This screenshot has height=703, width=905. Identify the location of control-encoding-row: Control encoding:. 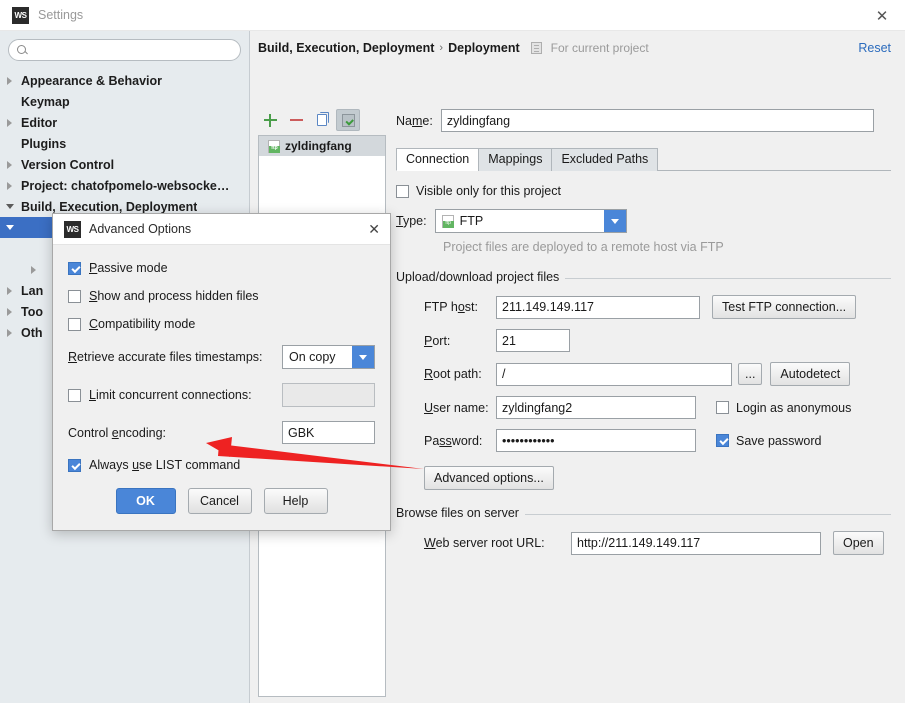
(221, 432).